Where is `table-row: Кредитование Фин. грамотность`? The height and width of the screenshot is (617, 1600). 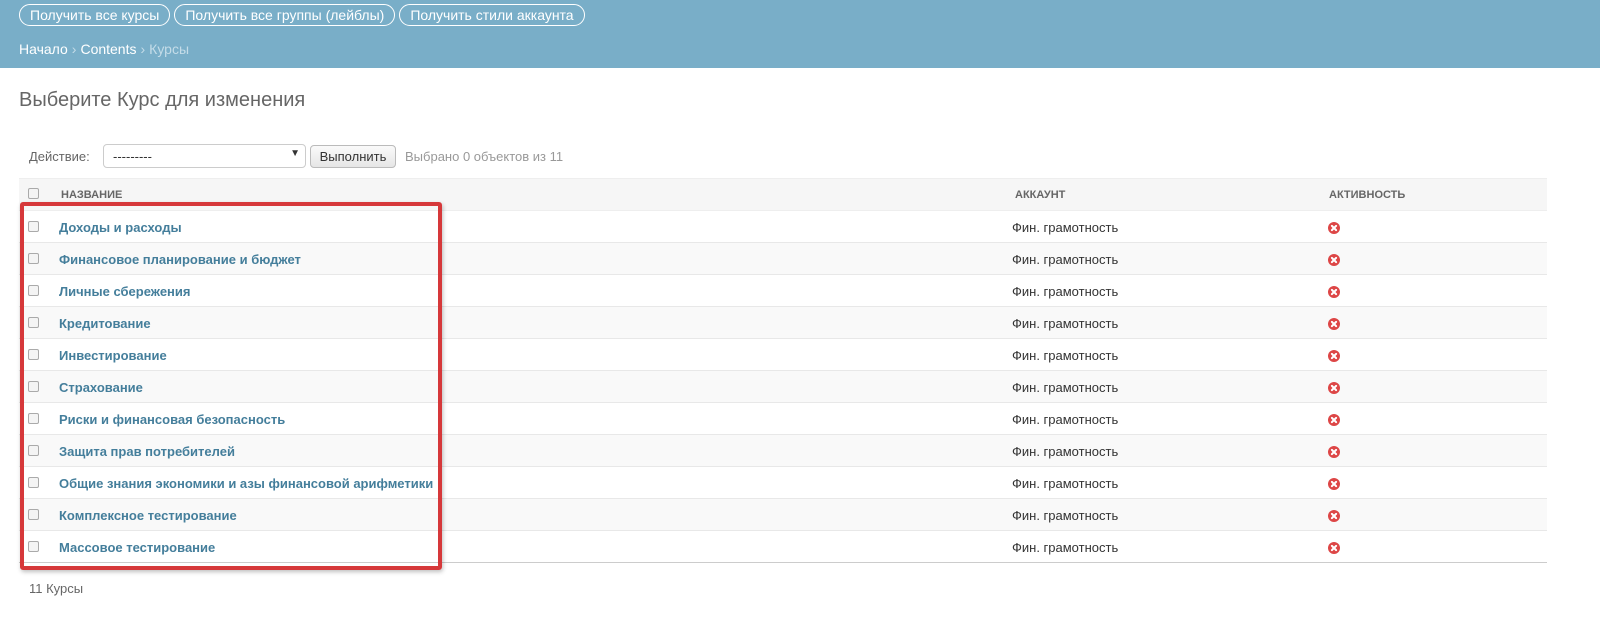 table-row: Кредитование Фин. грамотность is located at coordinates (783, 323).